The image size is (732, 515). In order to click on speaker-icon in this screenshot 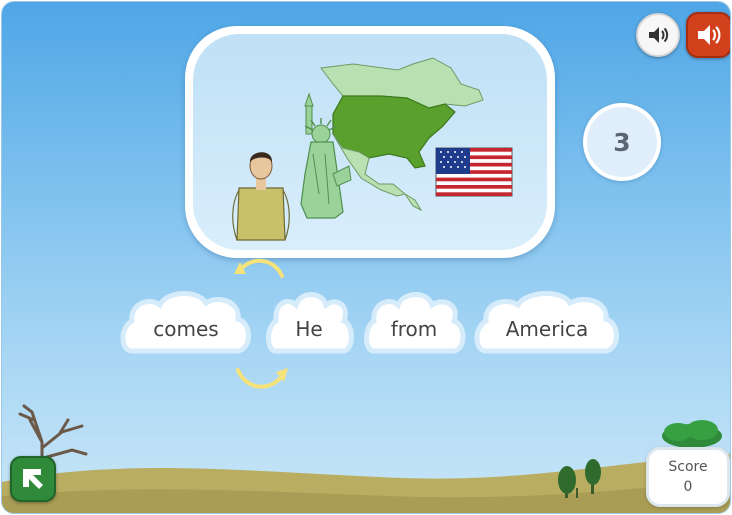, I will do `click(659, 35)`.